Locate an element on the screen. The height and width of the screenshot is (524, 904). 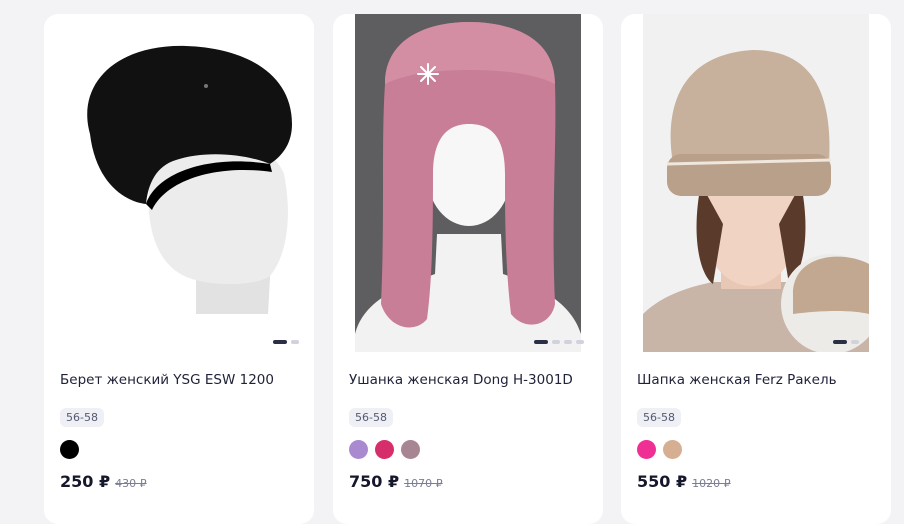
color-swatch-black is located at coordinates (69, 449).